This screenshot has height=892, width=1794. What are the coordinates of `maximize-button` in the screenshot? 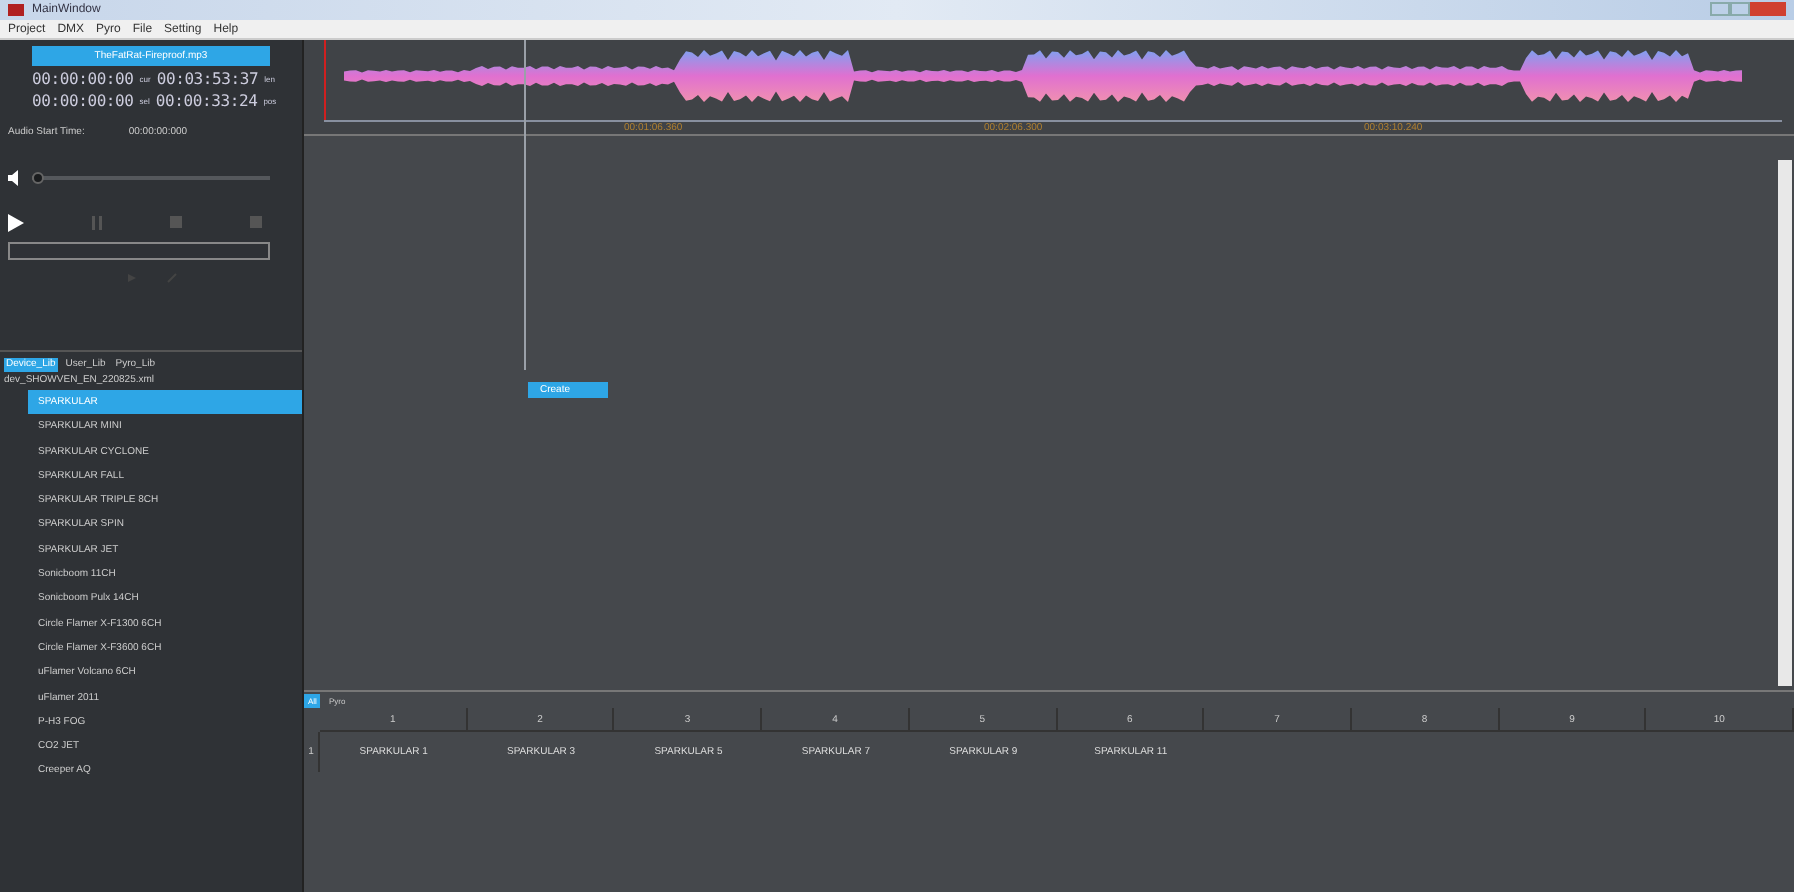 It's located at (1740, 9).